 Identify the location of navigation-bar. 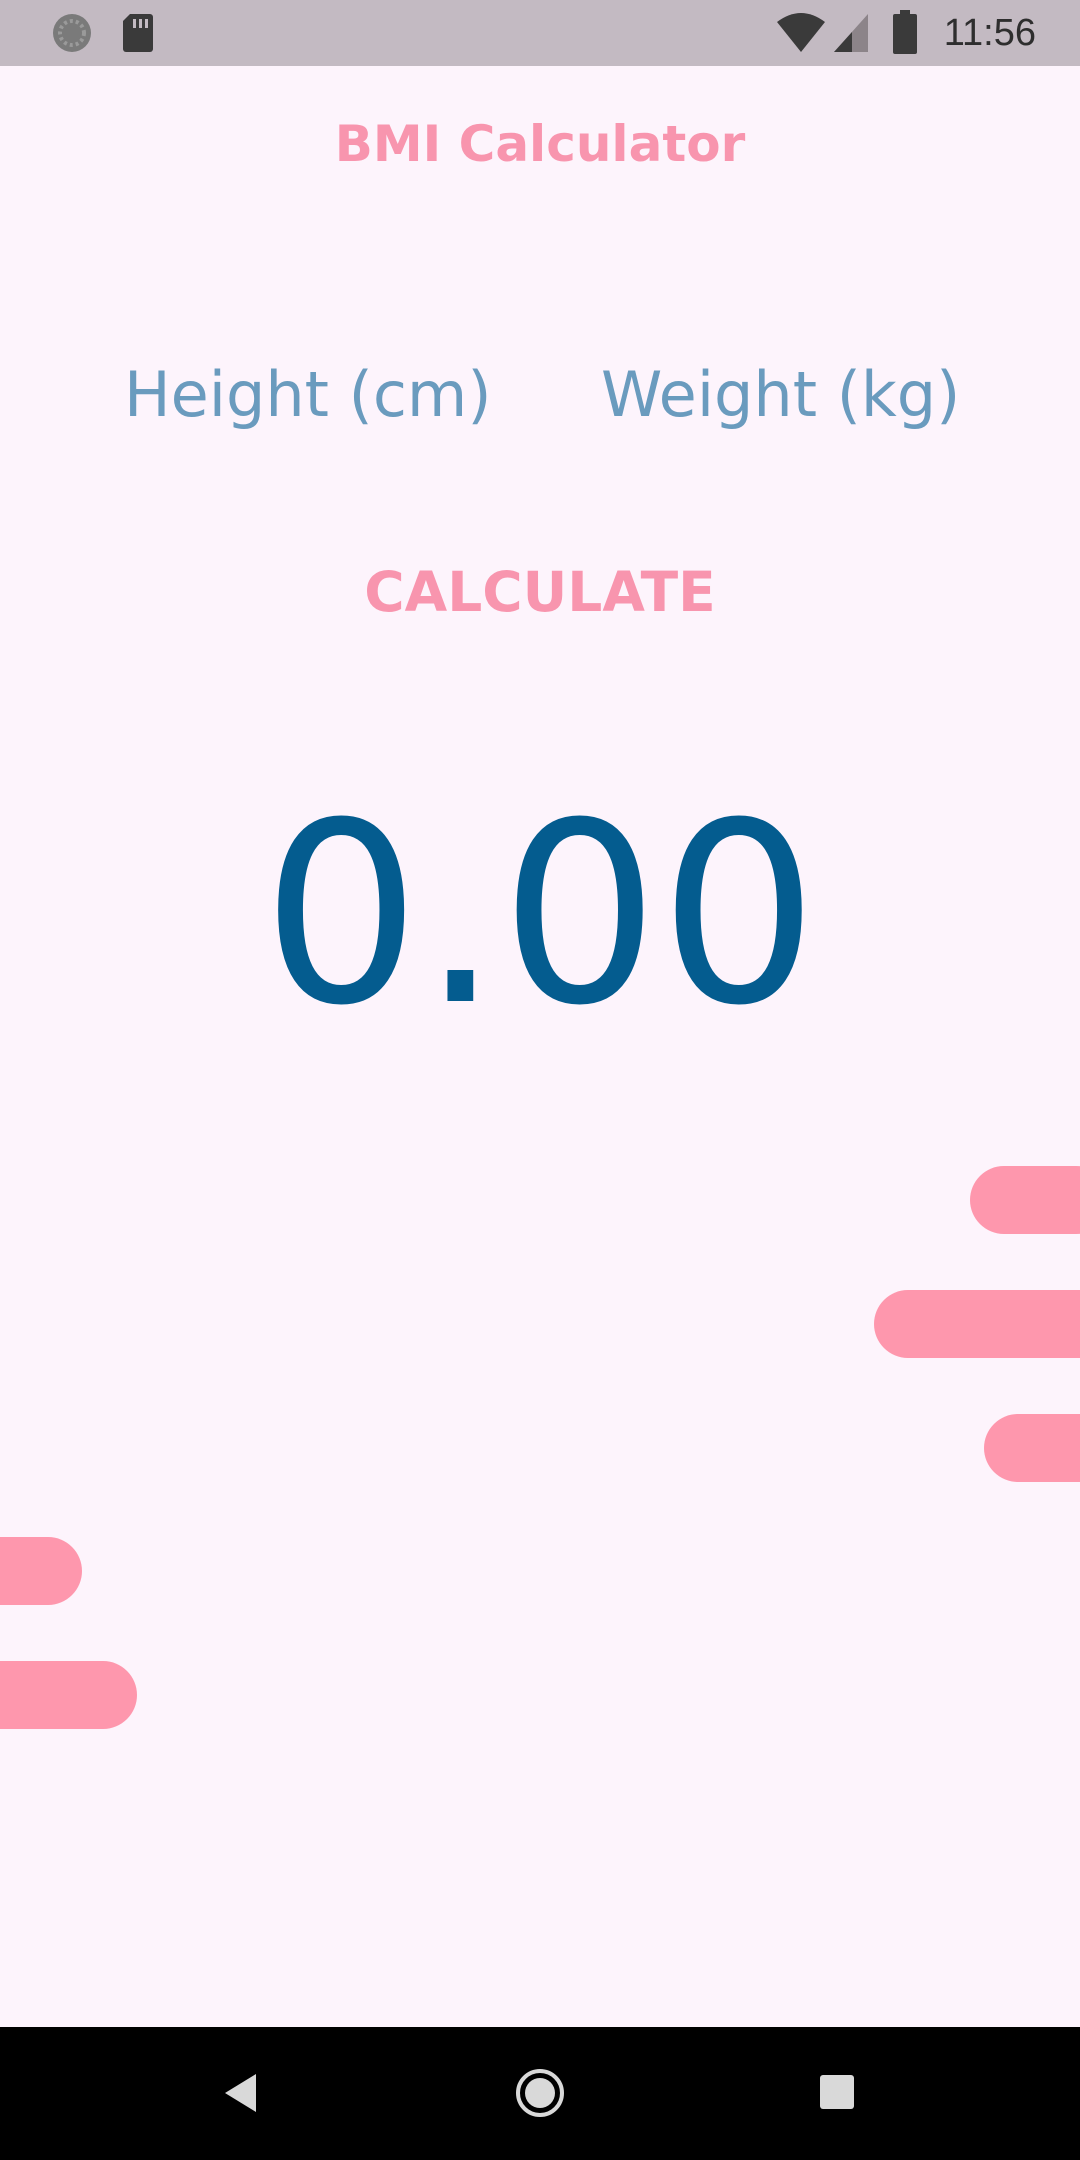
(540, 2093).